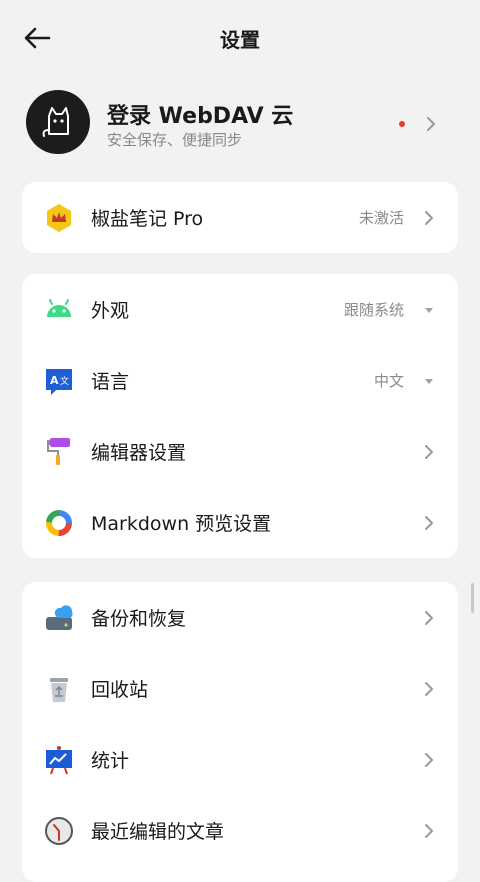 This screenshot has height=882, width=480. What do you see at coordinates (240, 451) in the screenshot?
I see `editor-settings-row: 编辑器设置` at bounding box center [240, 451].